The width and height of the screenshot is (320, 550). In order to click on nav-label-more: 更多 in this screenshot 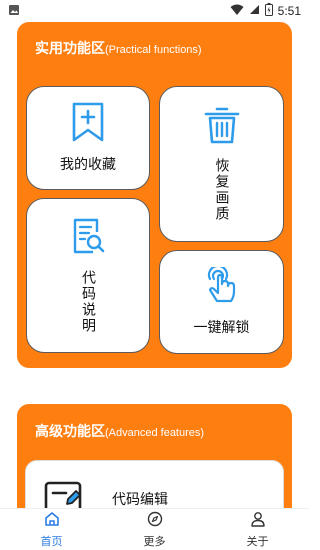, I will do `click(154, 541)`.